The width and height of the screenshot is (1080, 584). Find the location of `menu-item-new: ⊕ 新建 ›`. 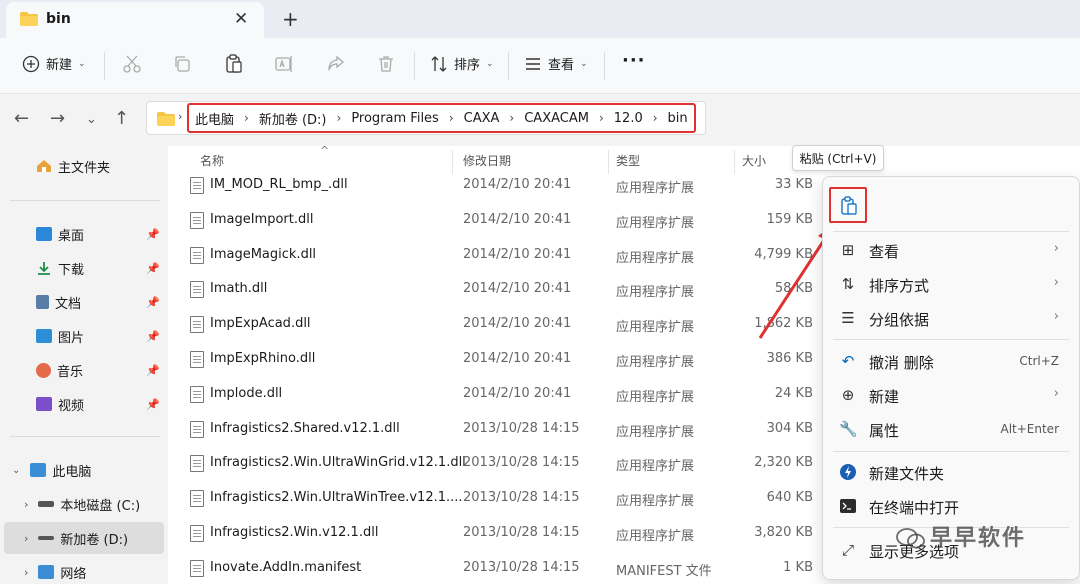

menu-item-new: ⊕ 新建 › is located at coordinates (951, 395).